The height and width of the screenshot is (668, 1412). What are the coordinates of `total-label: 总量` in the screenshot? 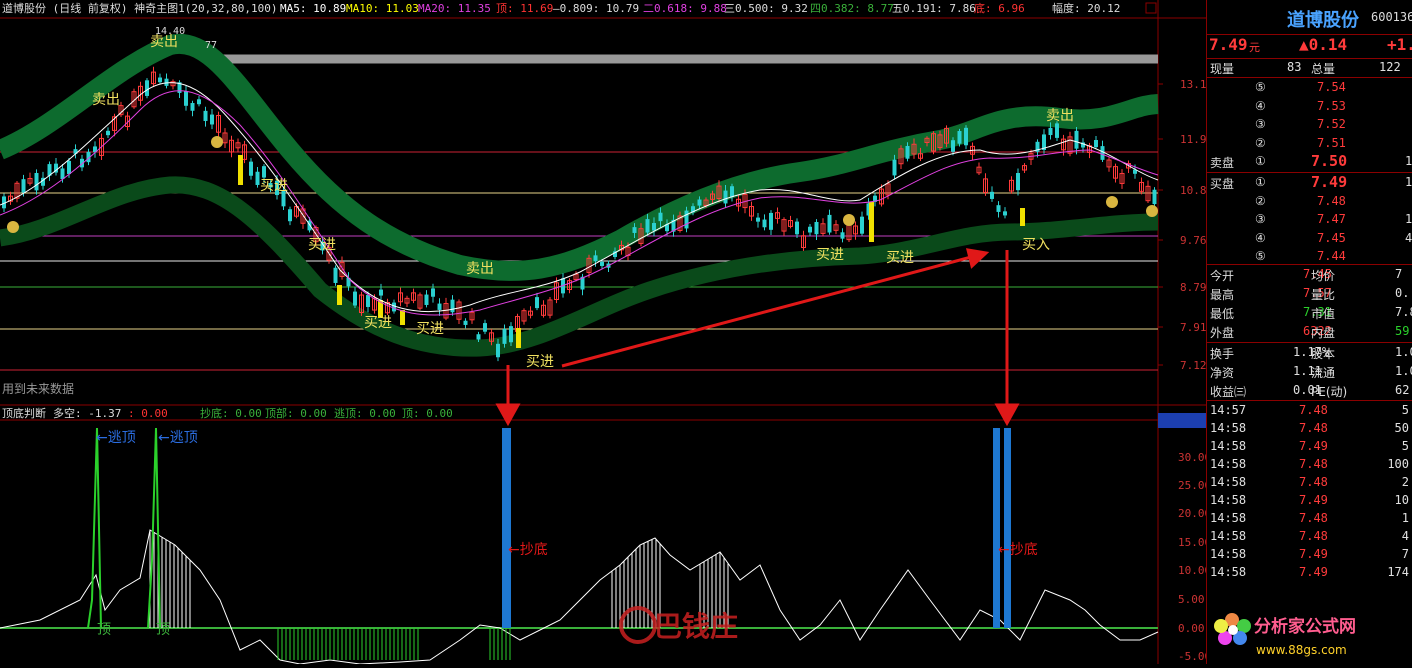 It's located at (1323, 69).